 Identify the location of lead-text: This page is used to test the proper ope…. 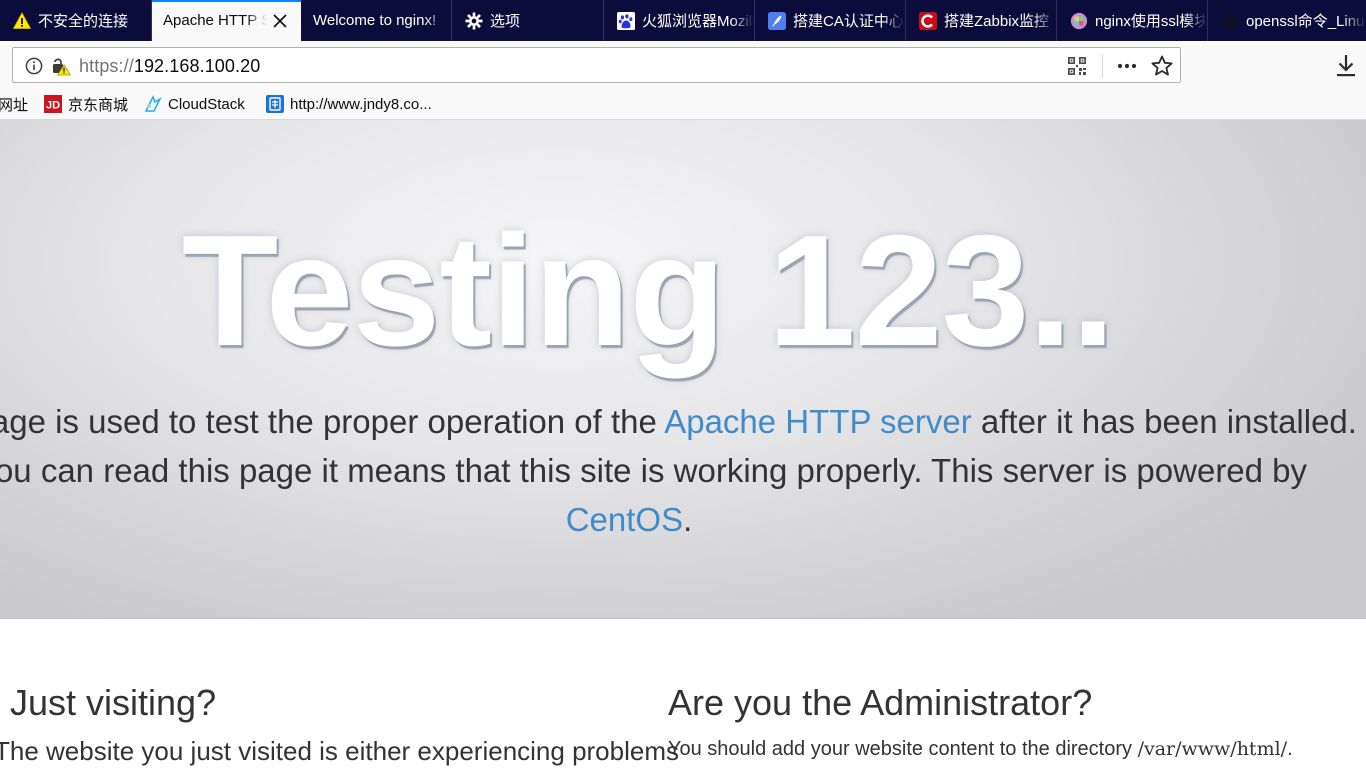
(328, 421).